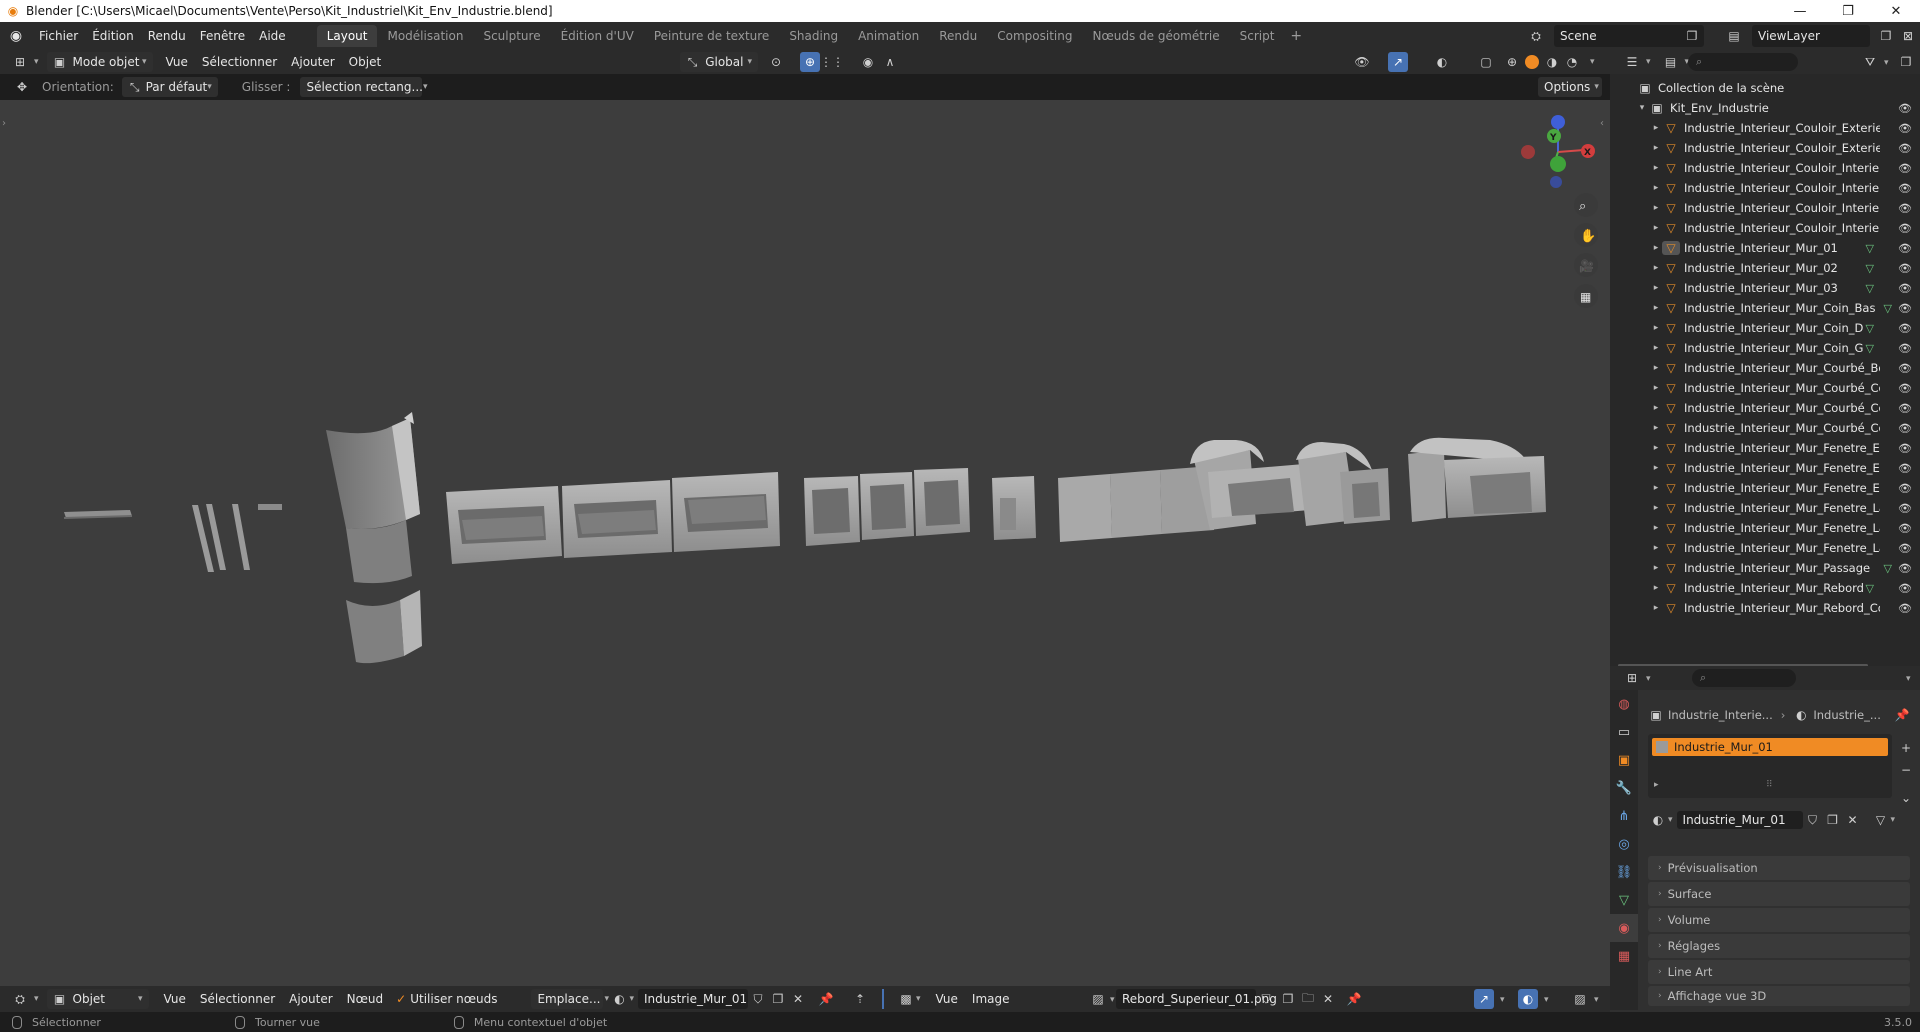 This screenshot has width=1920, height=1032. Describe the element at coordinates (172, 538) in the screenshot. I see `mesh-rods` at that location.